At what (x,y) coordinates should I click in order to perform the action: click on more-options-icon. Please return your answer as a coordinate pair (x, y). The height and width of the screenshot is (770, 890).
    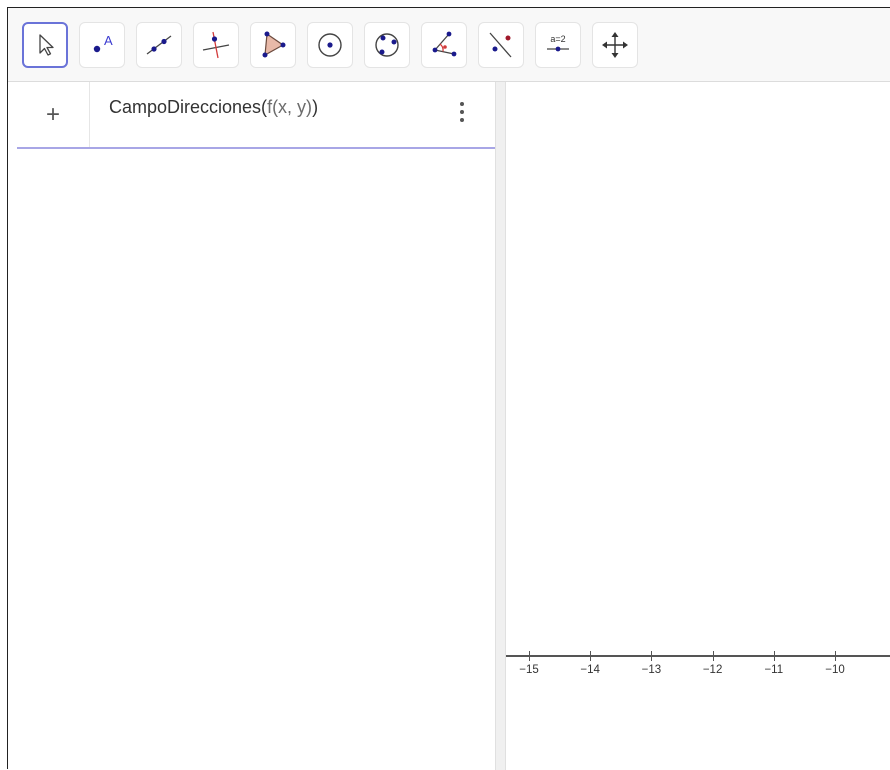
    Looking at the image, I should click on (462, 114).